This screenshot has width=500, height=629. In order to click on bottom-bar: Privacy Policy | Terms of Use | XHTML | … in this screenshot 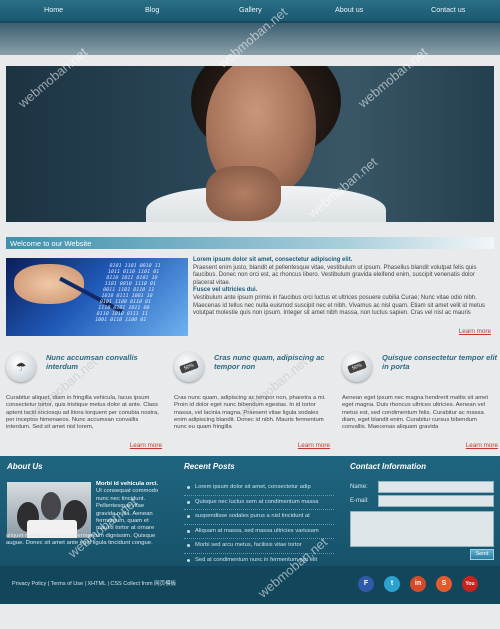, I will do `click(250, 585)`.